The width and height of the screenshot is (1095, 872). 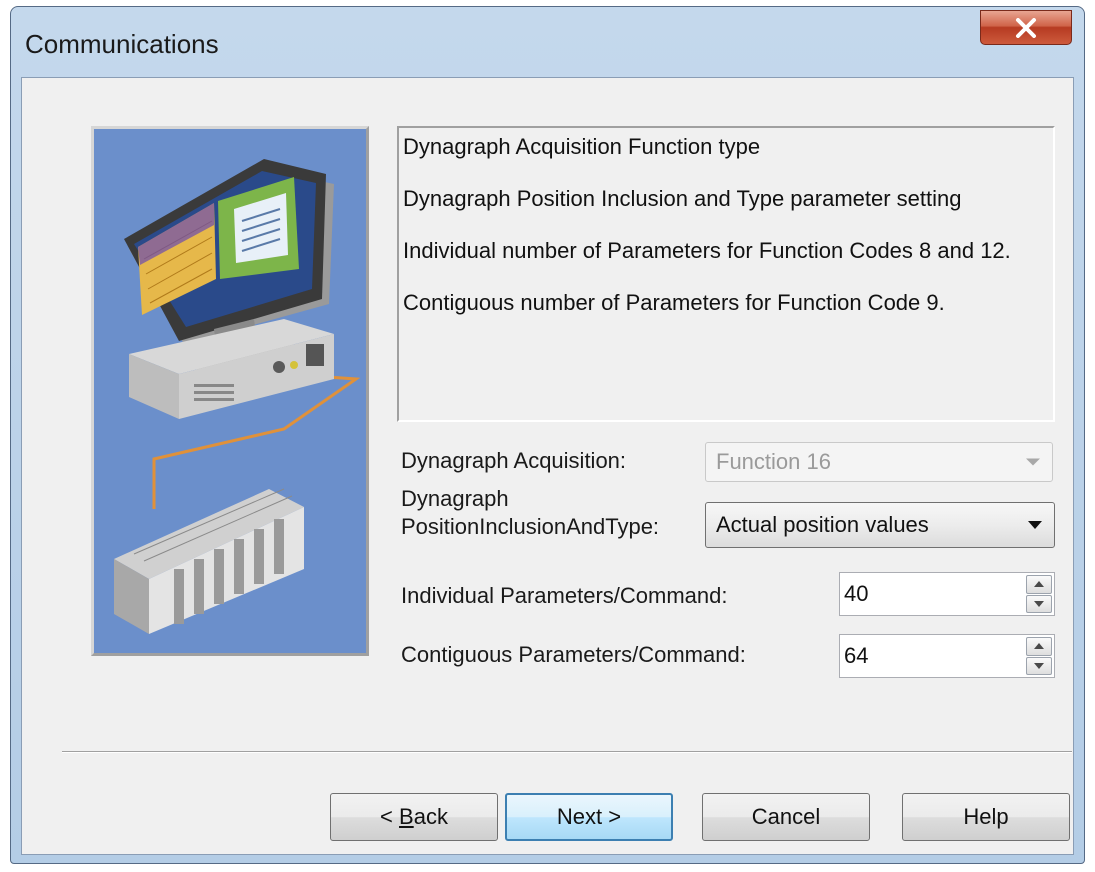 What do you see at coordinates (947, 594) in the screenshot?
I see `individual-params-spinner: 40` at bounding box center [947, 594].